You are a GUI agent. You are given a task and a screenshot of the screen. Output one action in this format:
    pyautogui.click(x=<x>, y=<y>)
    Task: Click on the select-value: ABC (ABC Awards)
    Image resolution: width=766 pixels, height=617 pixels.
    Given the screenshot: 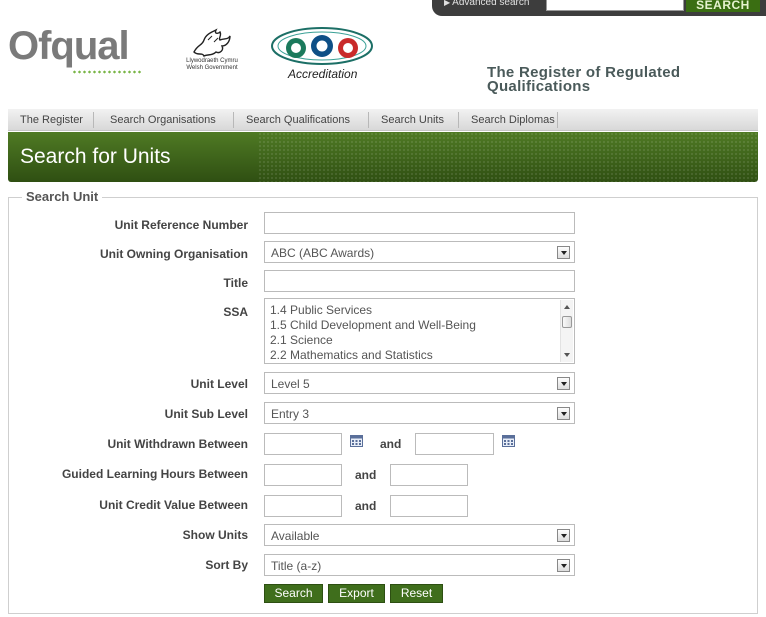 What is the action you would take?
    pyautogui.click(x=323, y=253)
    